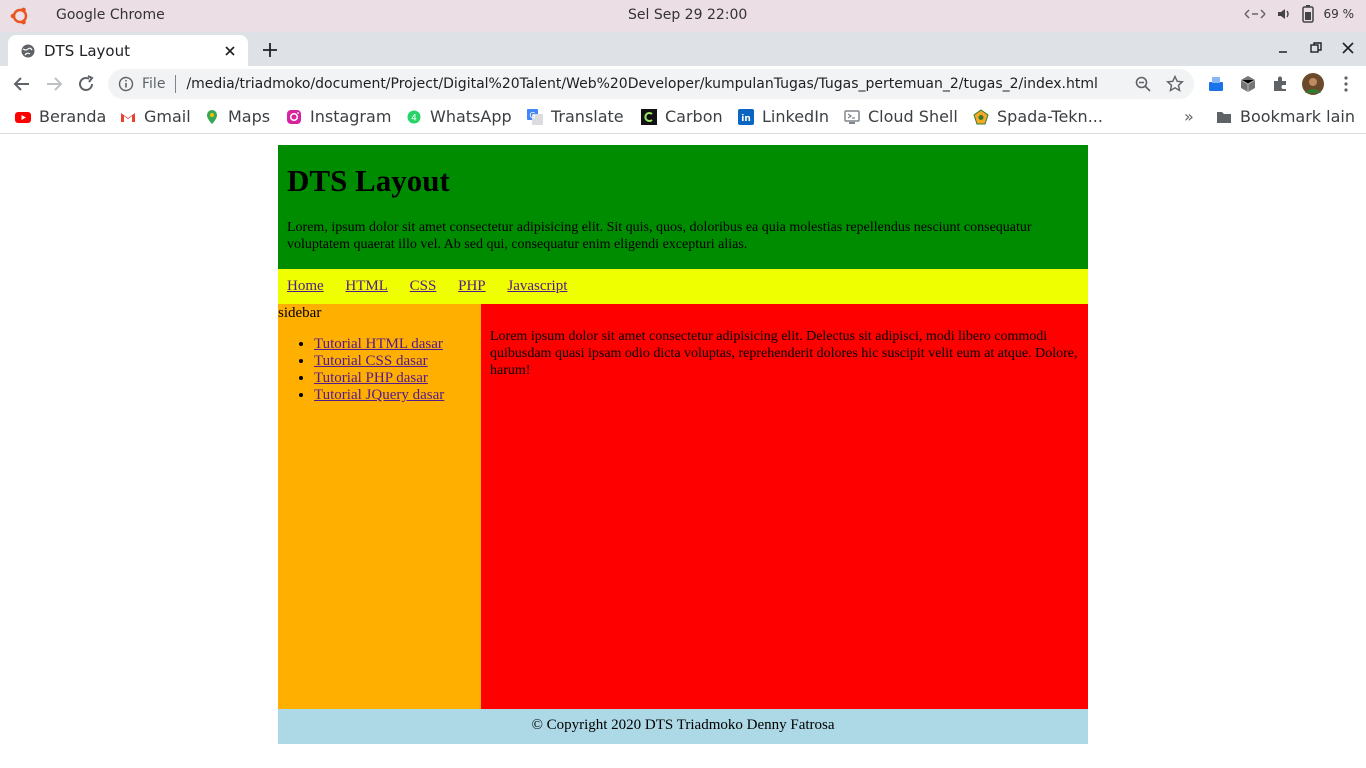 This screenshot has width=1366, height=768. Describe the element at coordinates (1339, 14) in the screenshot. I see `battery-percentage: 69 %` at that location.